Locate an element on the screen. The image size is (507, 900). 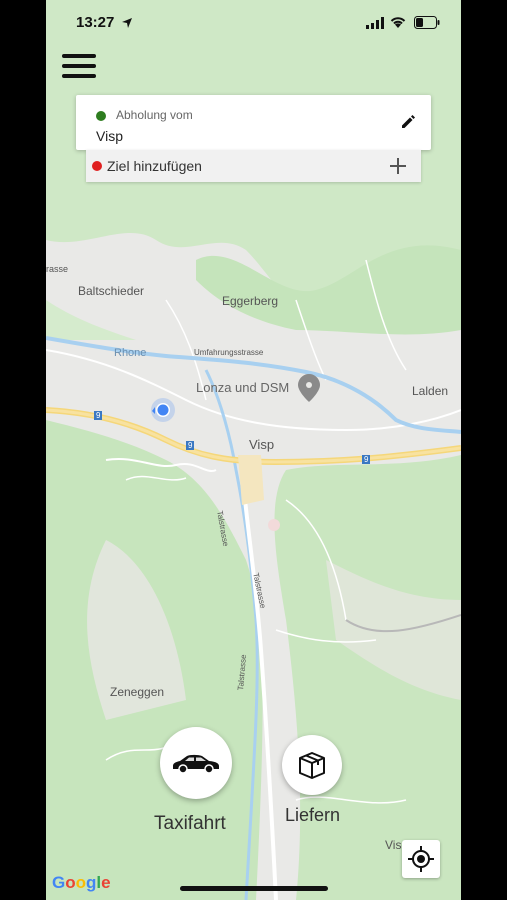
home-indicator is located at coordinates (254, 888).